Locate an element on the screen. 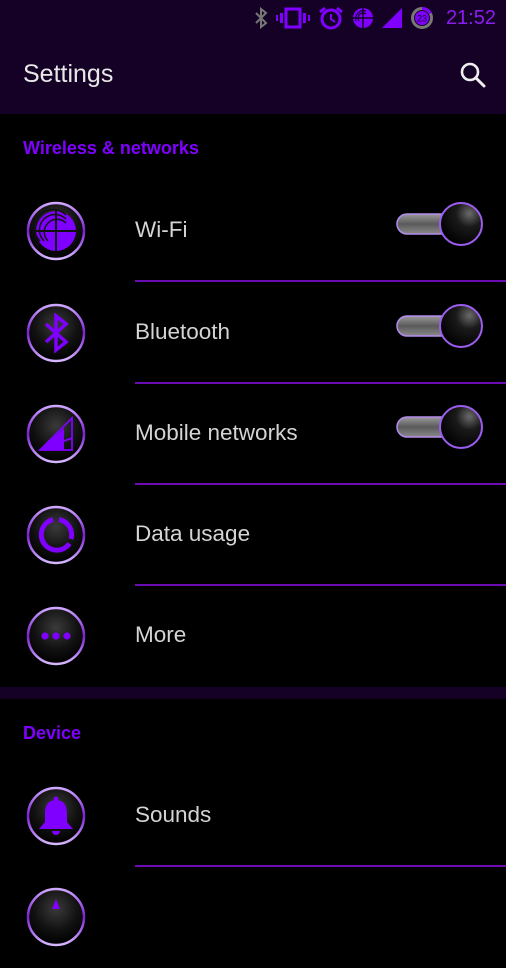 Image resolution: width=506 pixels, height=968 pixels. battery-icon: 23 is located at coordinates (421, 17).